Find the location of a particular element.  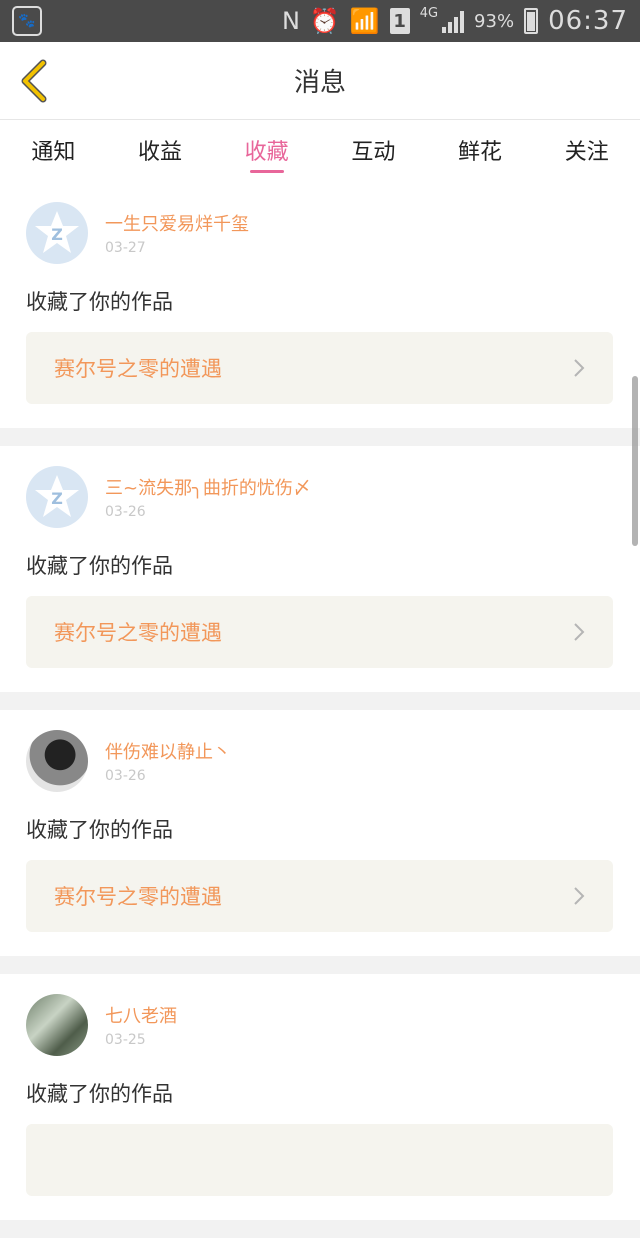

user-name: 三~流失那╮曲折的忧伤〆 is located at coordinates (208, 487).